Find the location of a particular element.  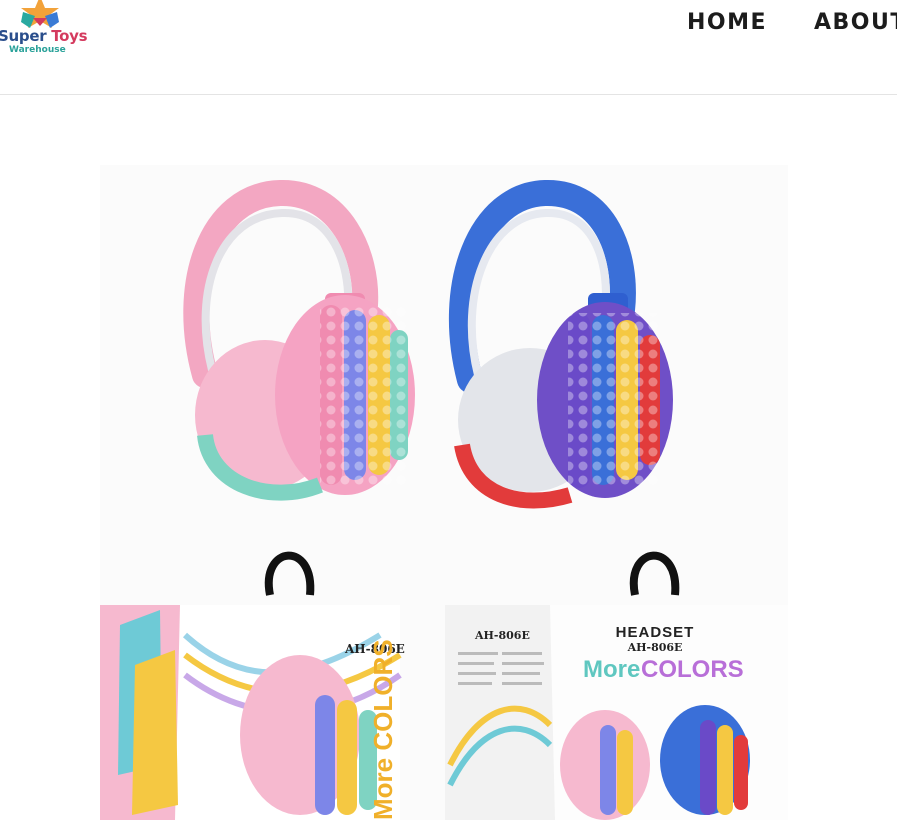

box-right: AH-806E HEADSET AH-806E More COLORS is located at coordinates (616, 712).